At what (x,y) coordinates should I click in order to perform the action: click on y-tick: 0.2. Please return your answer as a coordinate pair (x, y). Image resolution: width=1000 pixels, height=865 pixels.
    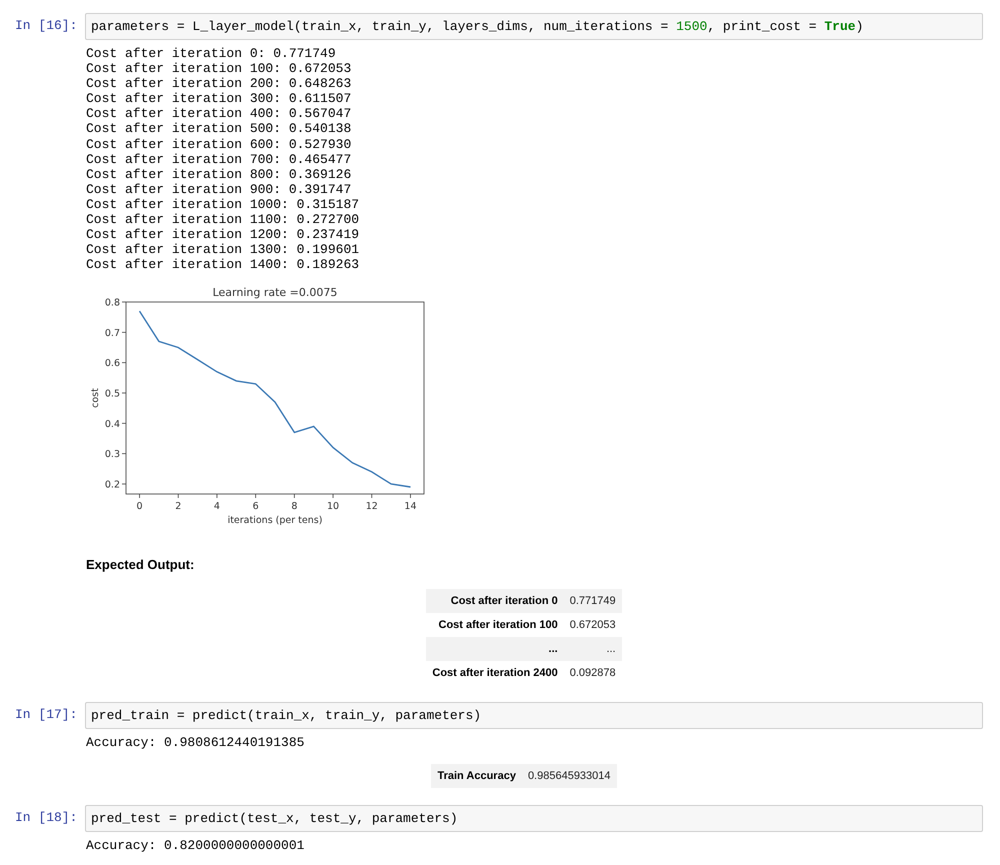
    Looking at the image, I should click on (115, 485).